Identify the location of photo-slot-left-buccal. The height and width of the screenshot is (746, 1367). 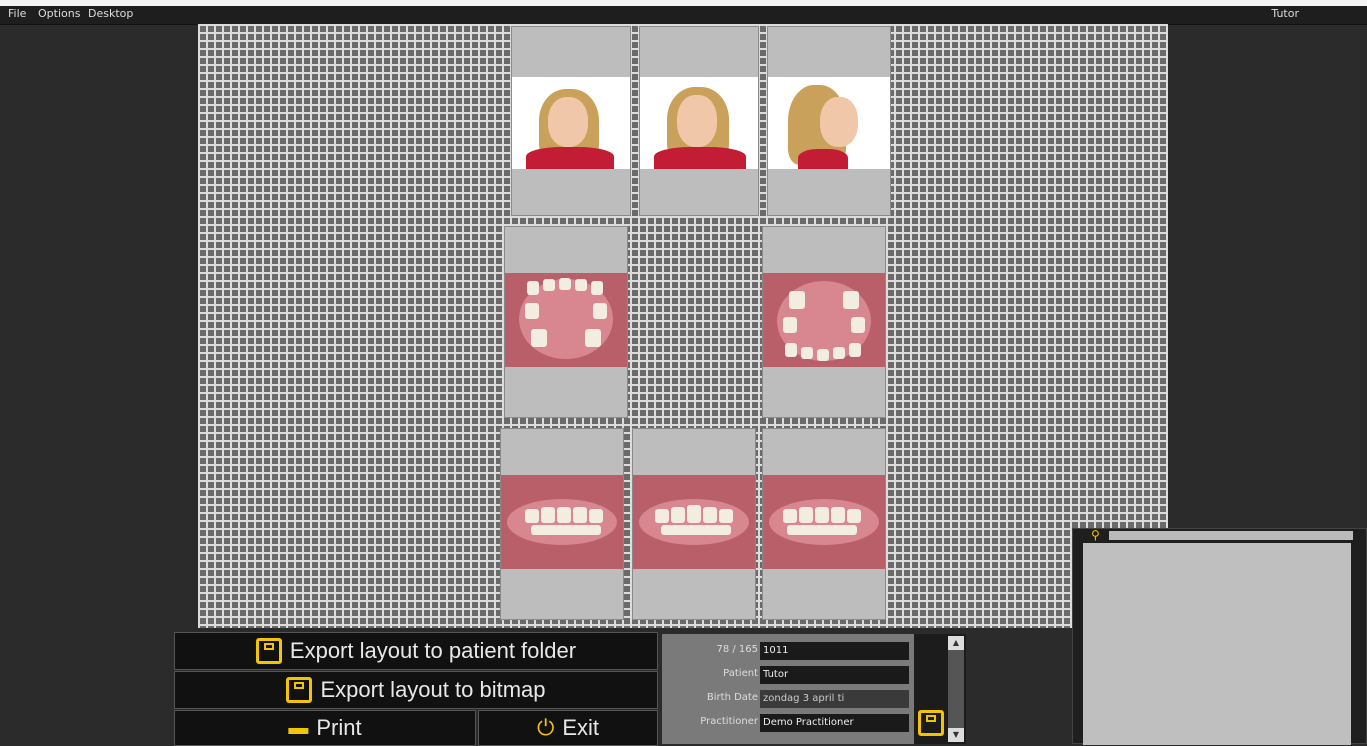
(824, 524).